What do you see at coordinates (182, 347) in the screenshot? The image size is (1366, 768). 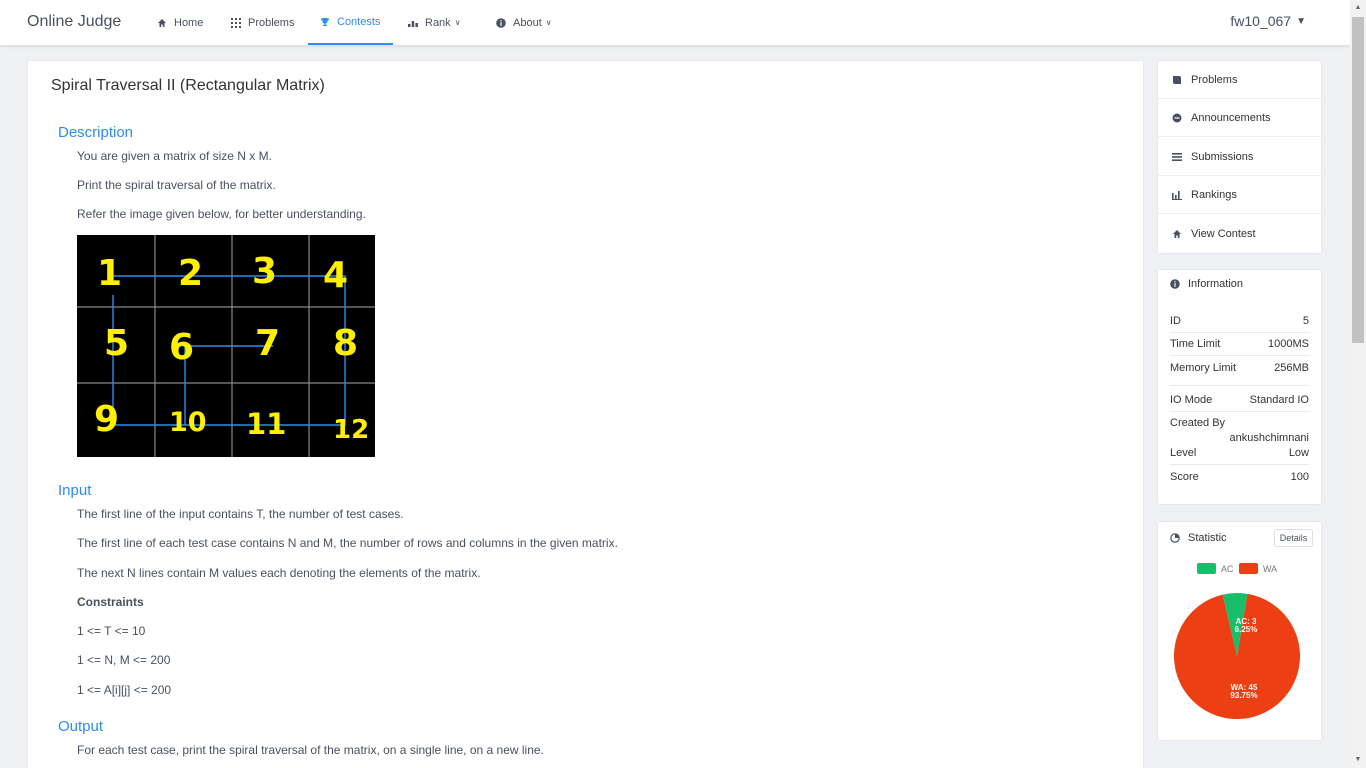 I see `matrix-number: 6` at bounding box center [182, 347].